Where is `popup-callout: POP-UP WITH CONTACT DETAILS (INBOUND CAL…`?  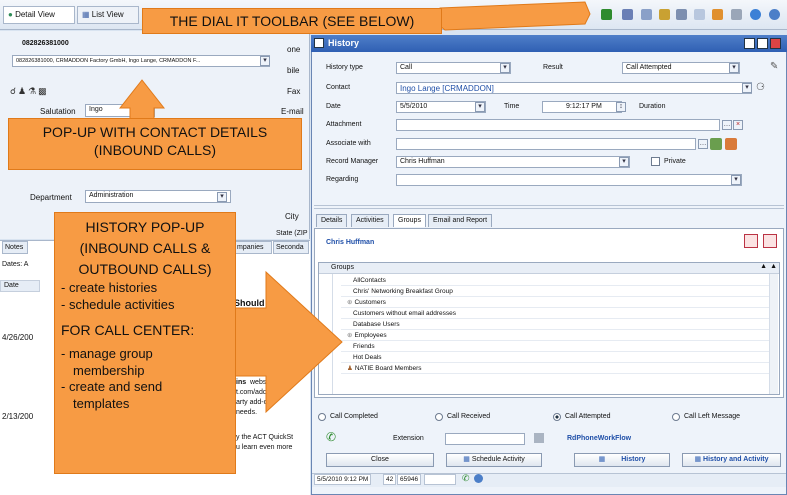
popup-callout: POP-UP WITH CONTACT DETAILS (INBOUND CAL… is located at coordinates (155, 144).